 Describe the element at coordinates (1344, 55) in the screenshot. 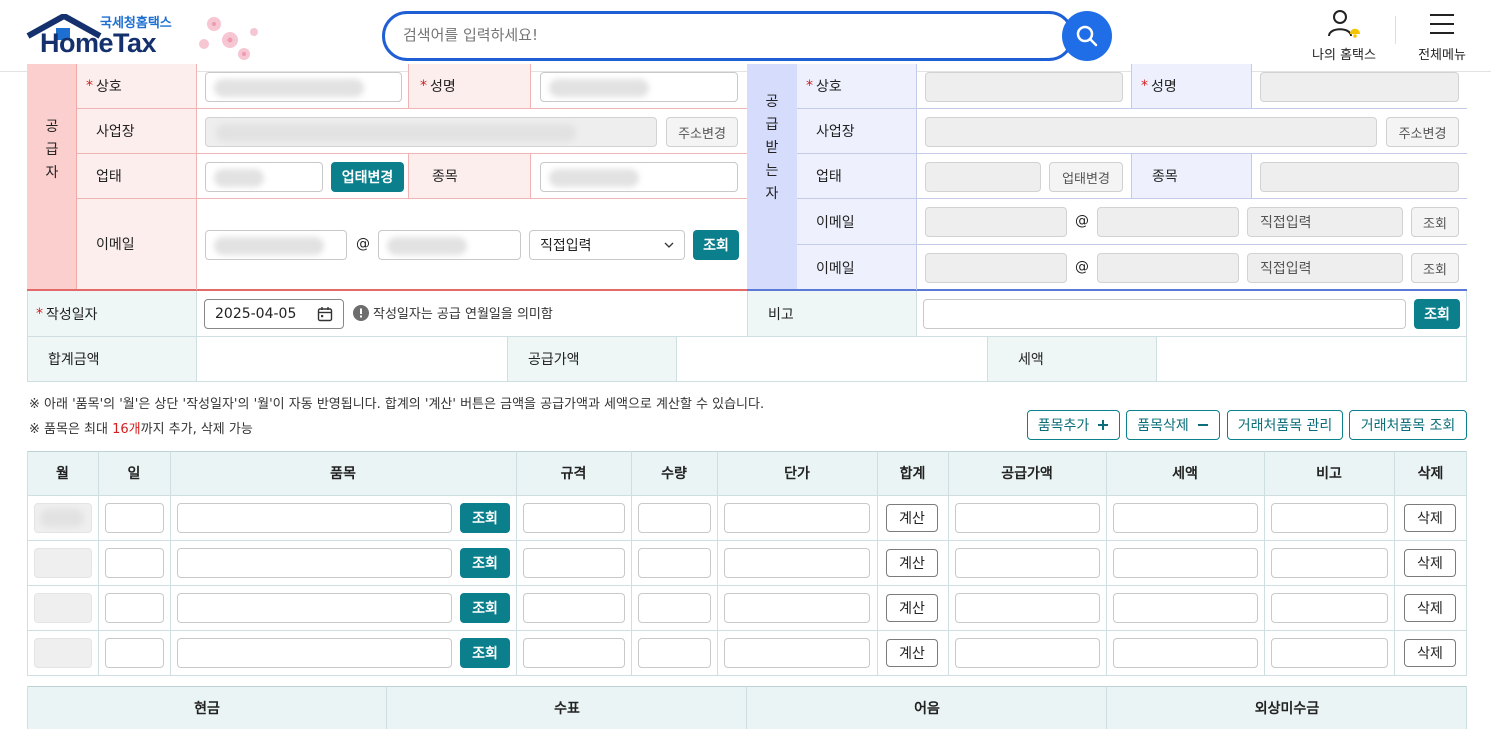

I see `my-hometax-label: 나의 홈택스` at that location.